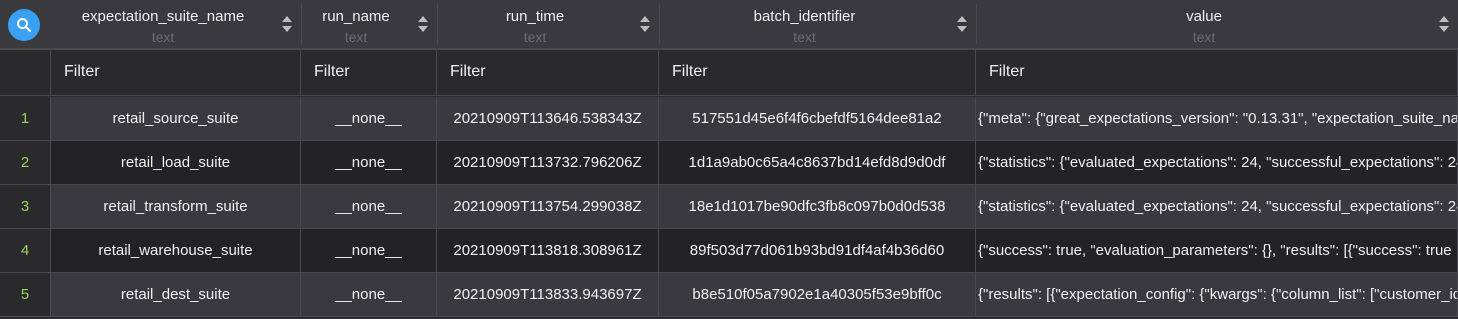 The image size is (1458, 319). Describe the element at coordinates (176, 163) in the screenshot. I see `cell-expectation-suite-name: retail_load_suite` at that location.